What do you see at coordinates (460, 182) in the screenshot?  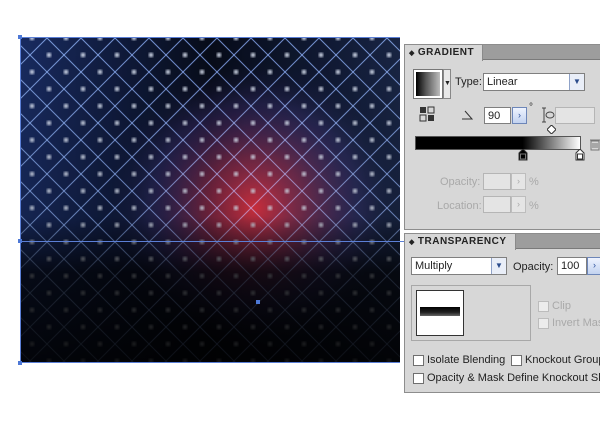 I see `stop-opacity-label: Opacity:` at bounding box center [460, 182].